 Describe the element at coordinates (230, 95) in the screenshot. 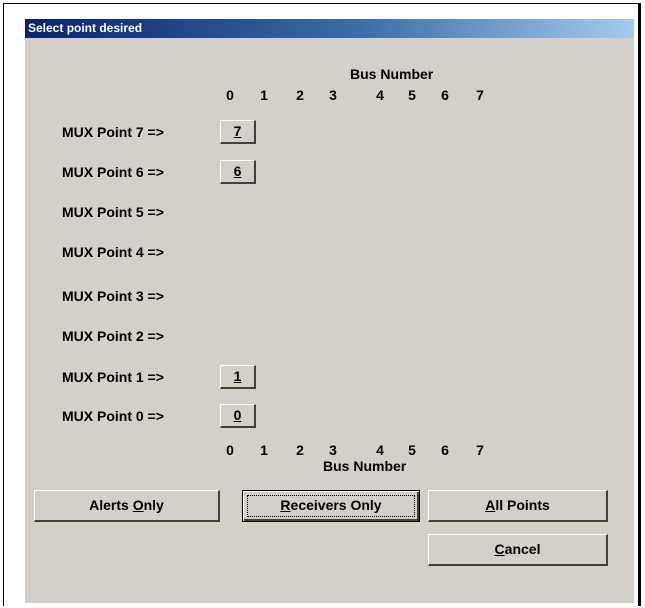

I see `bus-number-0: 0` at that location.